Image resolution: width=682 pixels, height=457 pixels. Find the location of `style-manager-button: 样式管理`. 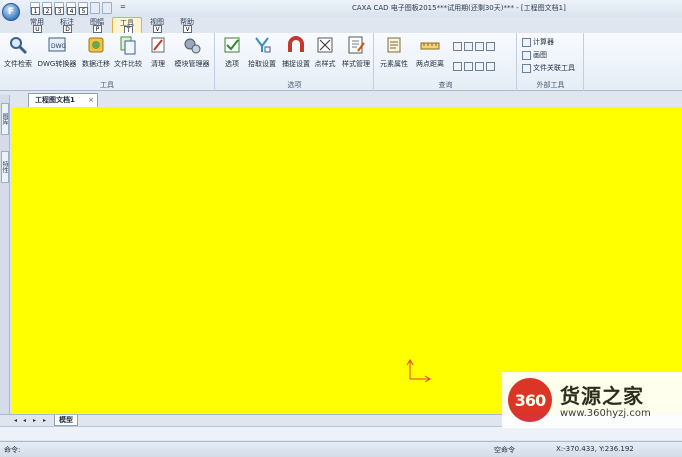

style-manager-button: 样式管理 is located at coordinates (356, 55).